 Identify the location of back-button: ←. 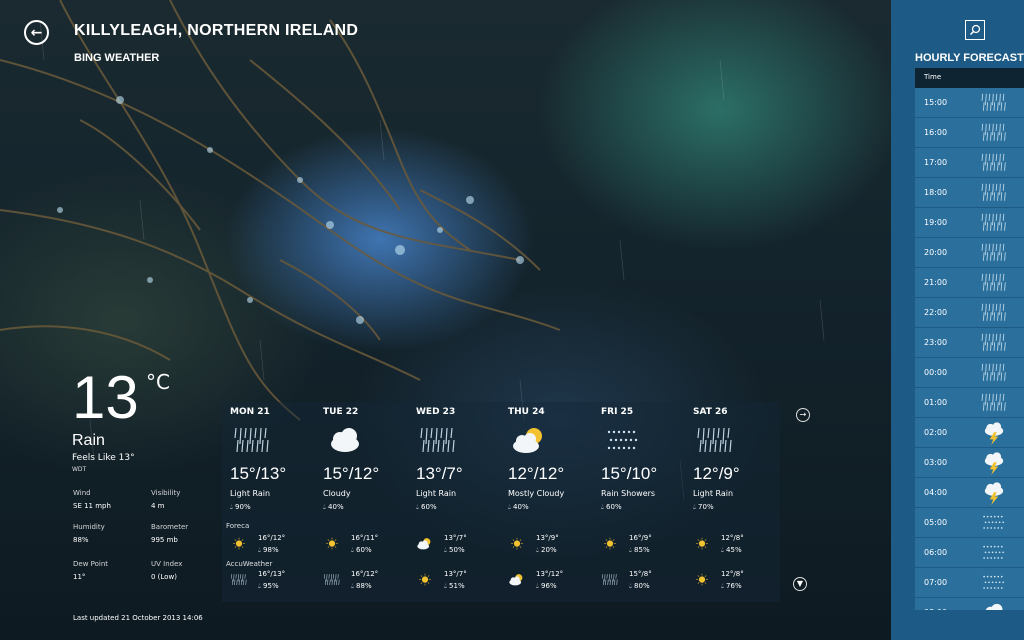
(36, 32).